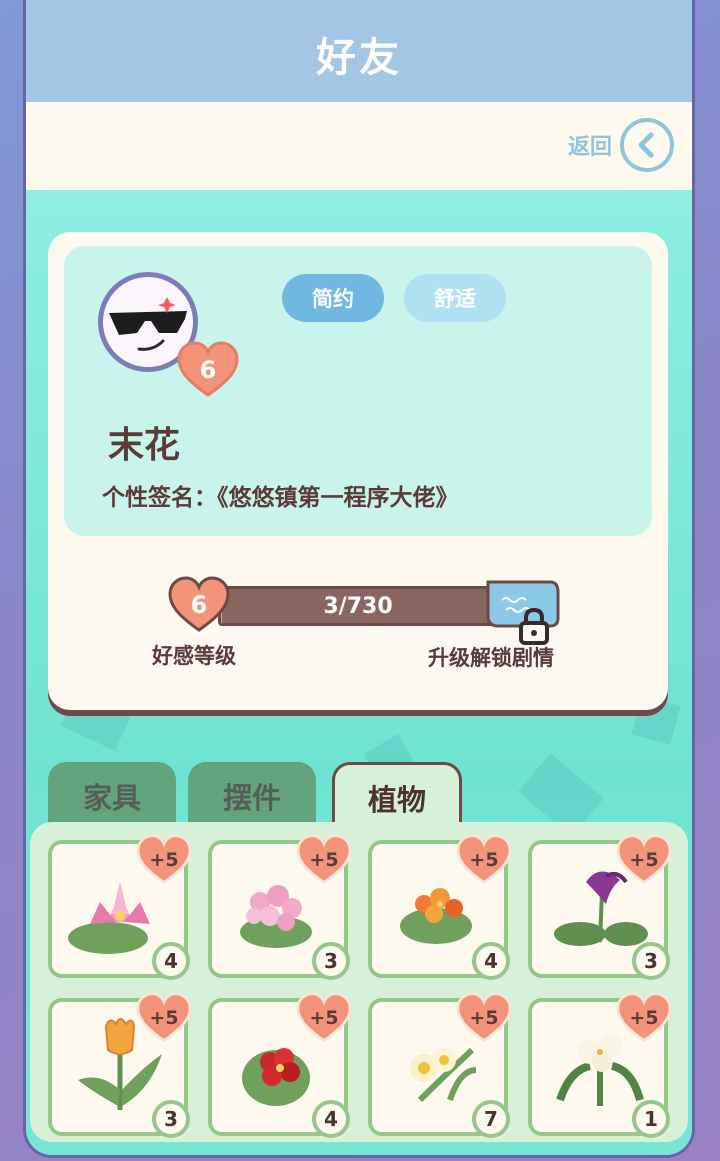 The width and height of the screenshot is (720, 1161). I want to click on tab-plants: 植物, so click(397, 796).